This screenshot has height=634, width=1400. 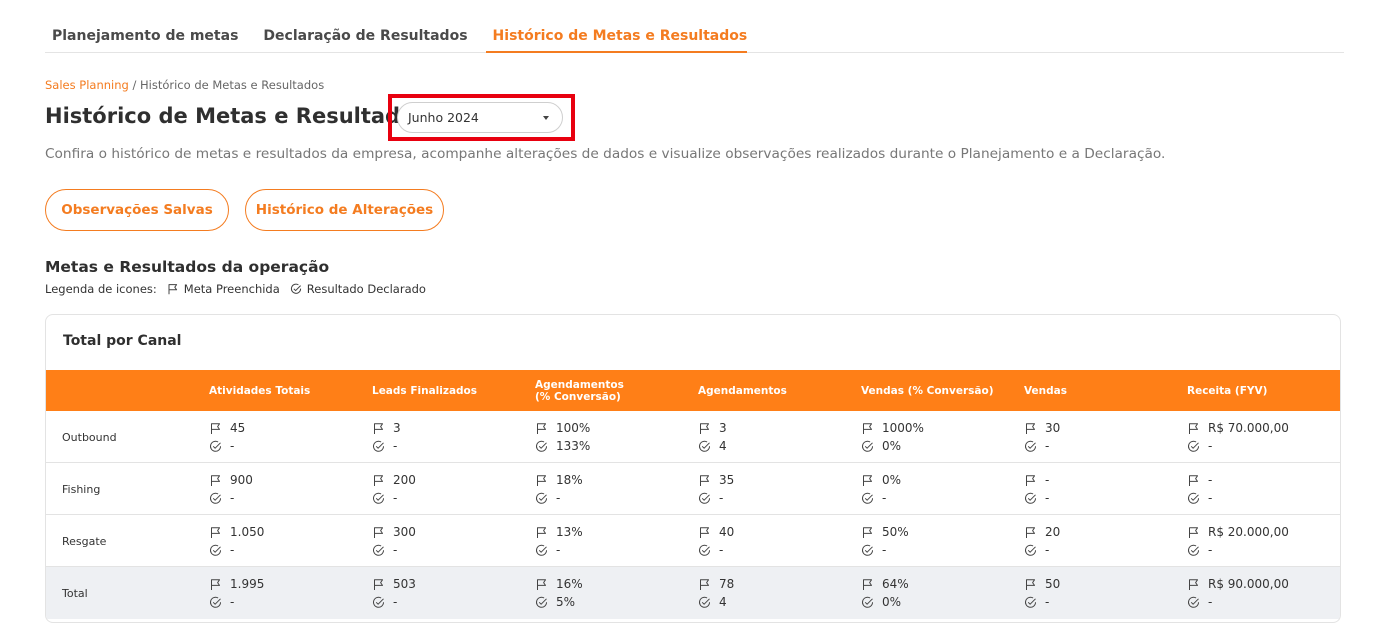 I want to click on period-select: Junho 2024, so click(x=480, y=117).